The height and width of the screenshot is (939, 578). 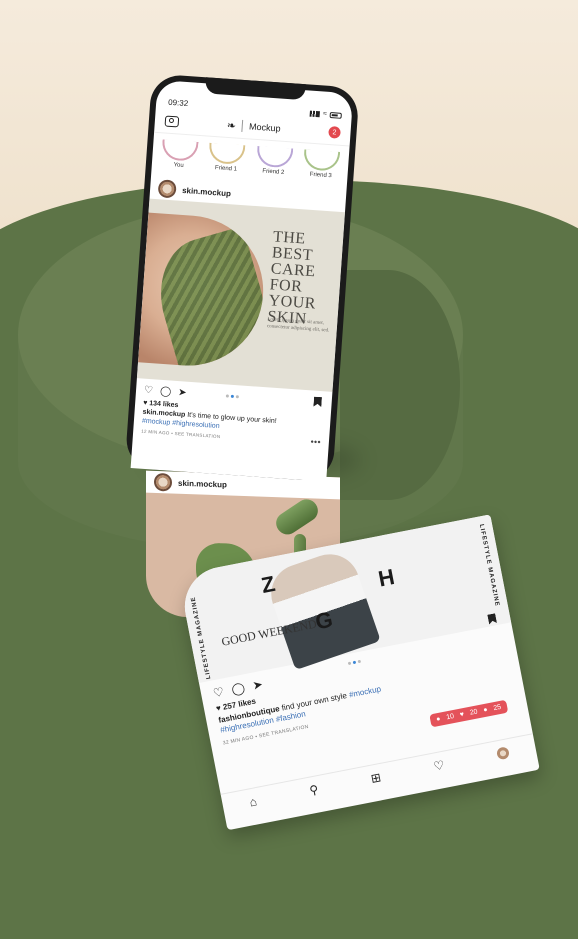 I want to click on home-icon: ⌂, so click(x=253, y=801).